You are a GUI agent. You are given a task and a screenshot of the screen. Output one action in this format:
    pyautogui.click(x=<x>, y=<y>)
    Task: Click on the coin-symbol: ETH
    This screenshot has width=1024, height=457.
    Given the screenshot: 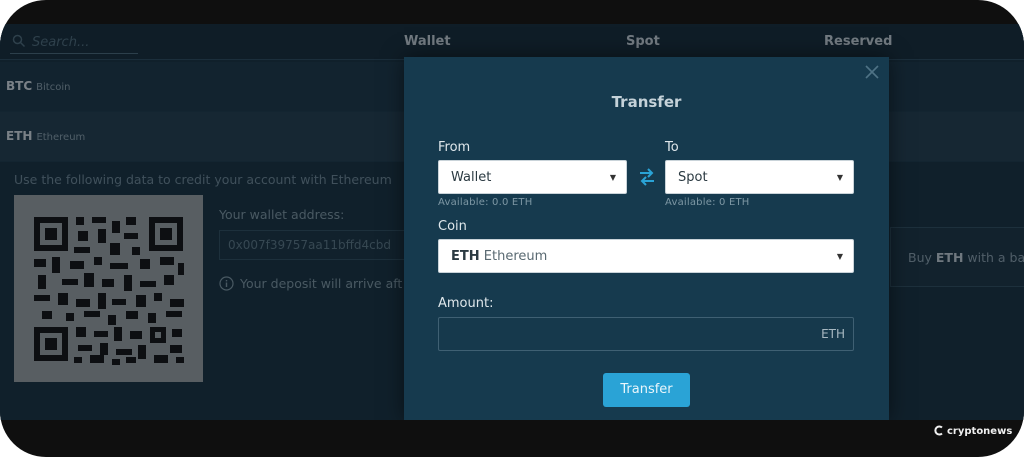 What is the action you would take?
    pyautogui.click(x=465, y=256)
    